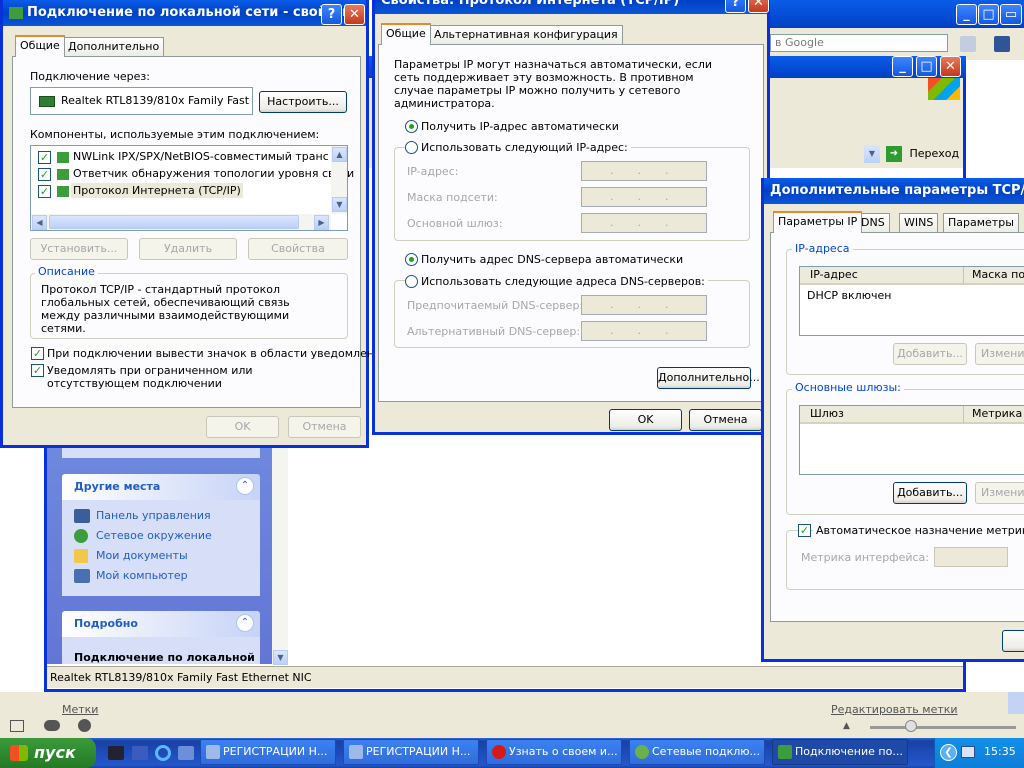 This screenshot has width=1024, height=768. Describe the element at coordinates (1011, 14) in the screenshot. I see `browser-restore-button: ▭` at that location.